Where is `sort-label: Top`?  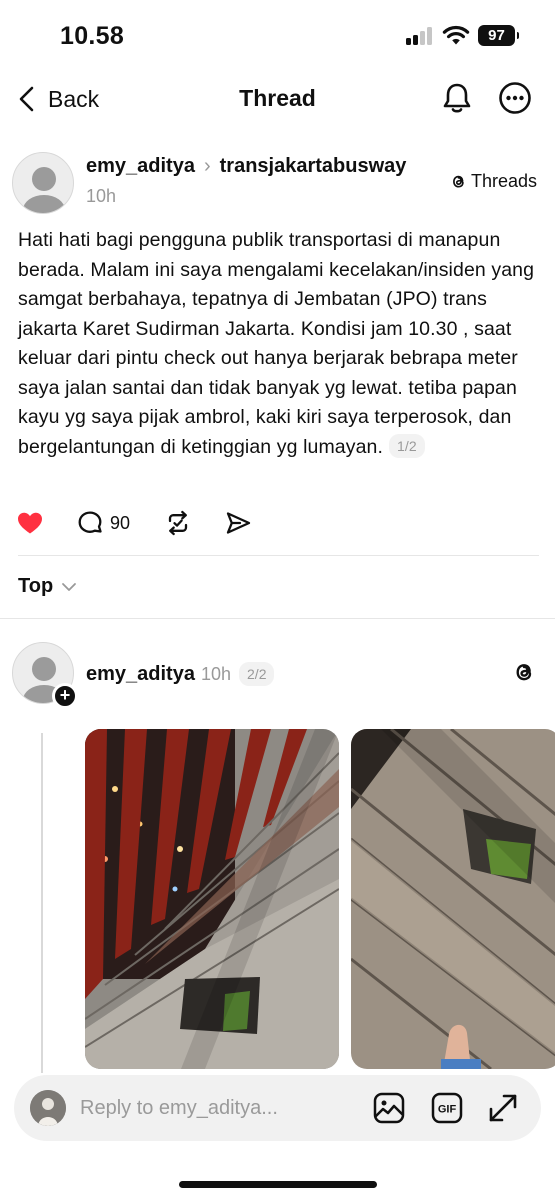 sort-label: Top is located at coordinates (36, 586).